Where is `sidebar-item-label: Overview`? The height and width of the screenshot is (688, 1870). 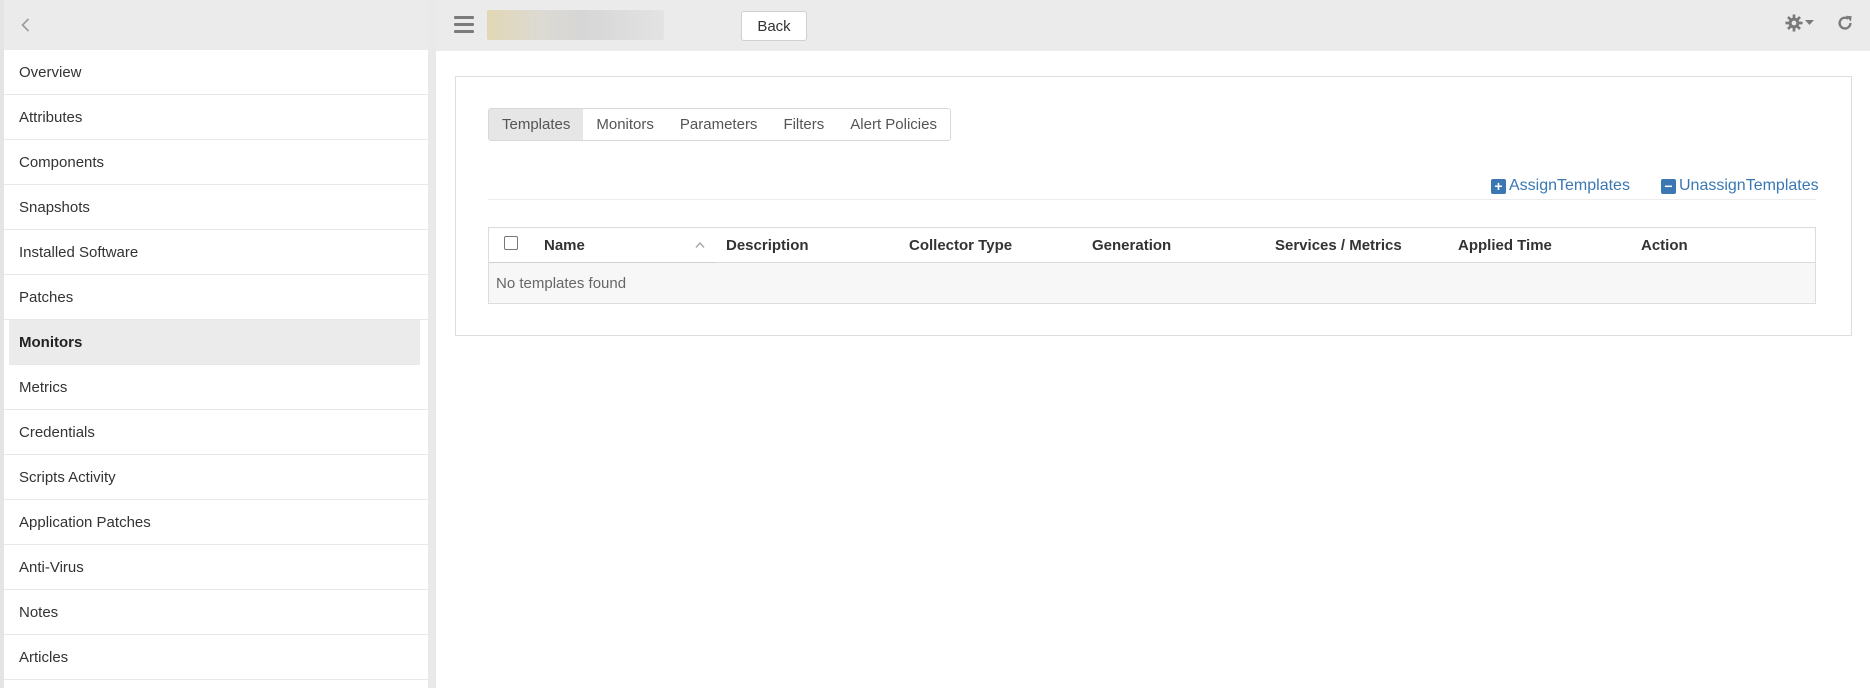 sidebar-item-label: Overview is located at coordinates (50, 72).